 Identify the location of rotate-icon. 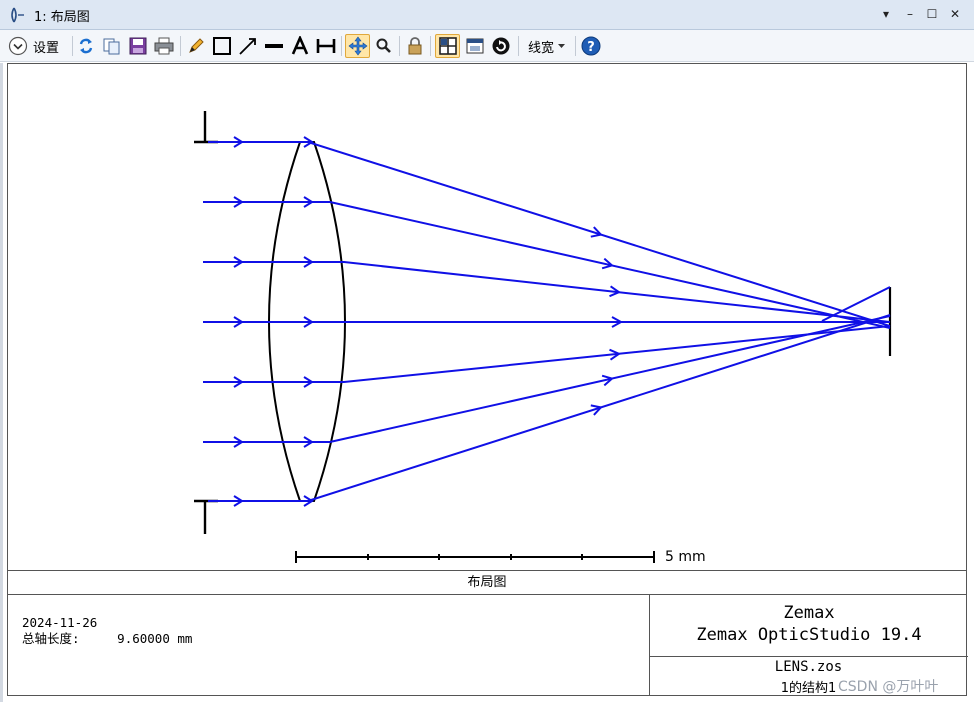
(501, 46).